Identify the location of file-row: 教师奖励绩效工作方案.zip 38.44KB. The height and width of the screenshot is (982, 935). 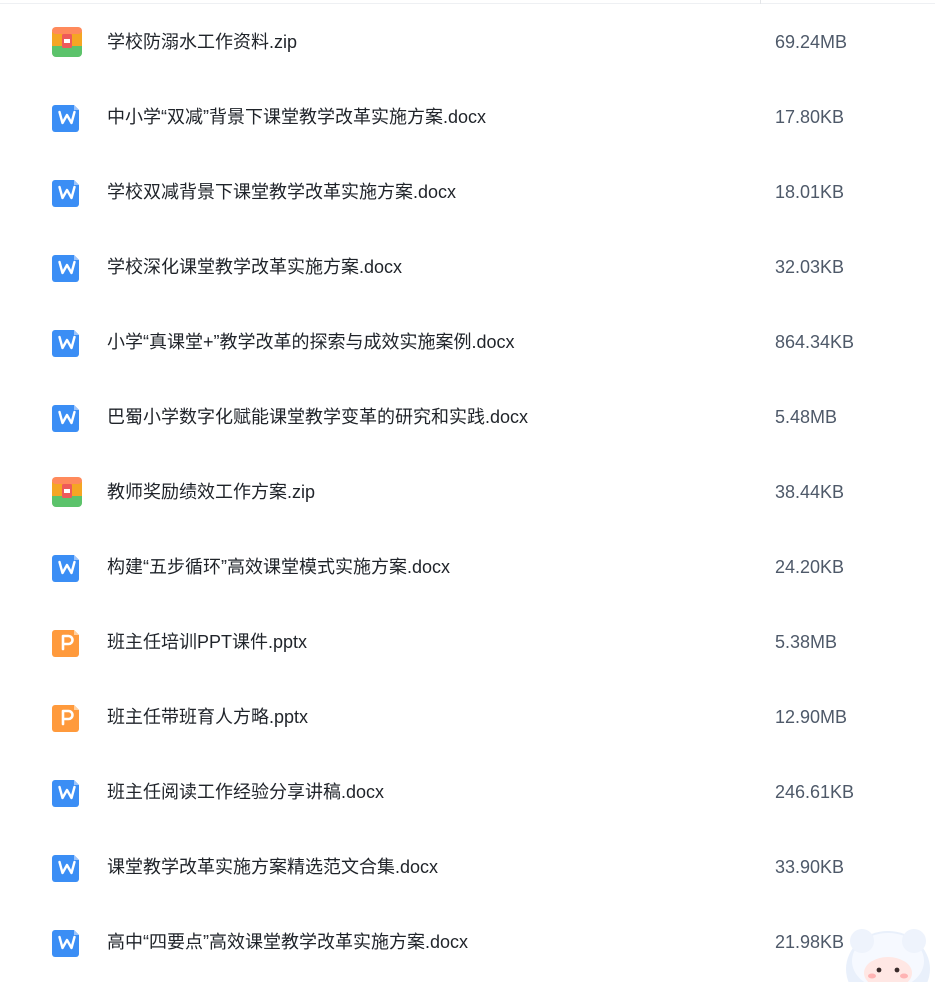
(467, 492).